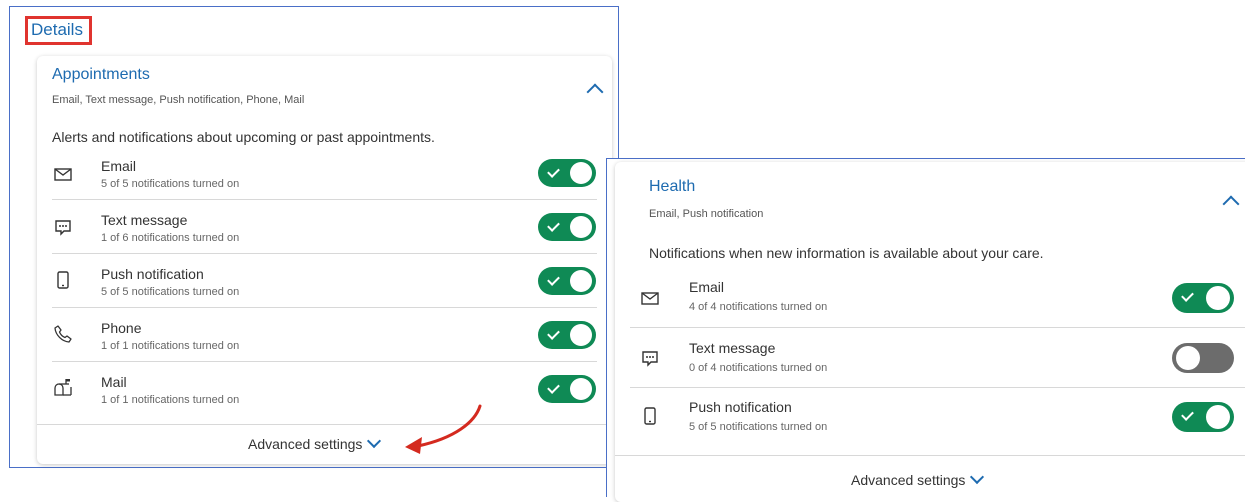  Describe the element at coordinates (58, 30) in the screenshot. I see `details-heading: Details` at that location.